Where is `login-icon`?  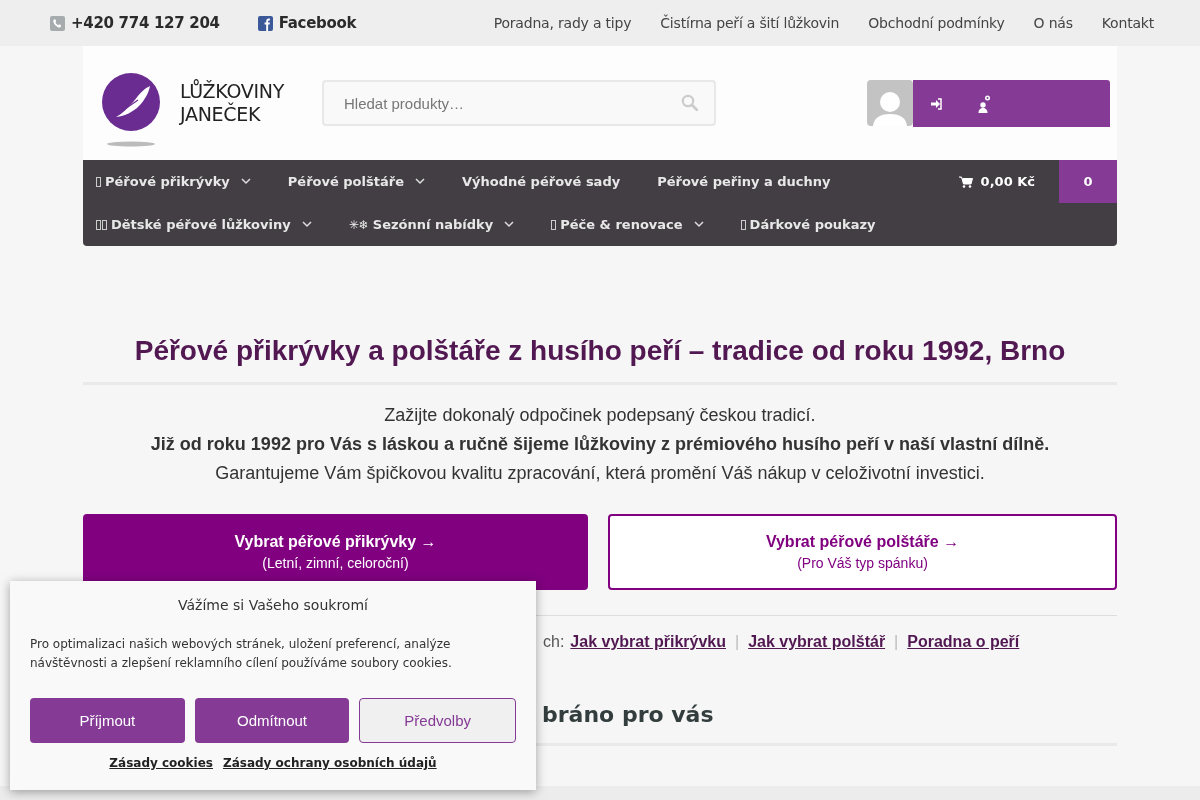
login-icon is located at coordinates (936, 103).